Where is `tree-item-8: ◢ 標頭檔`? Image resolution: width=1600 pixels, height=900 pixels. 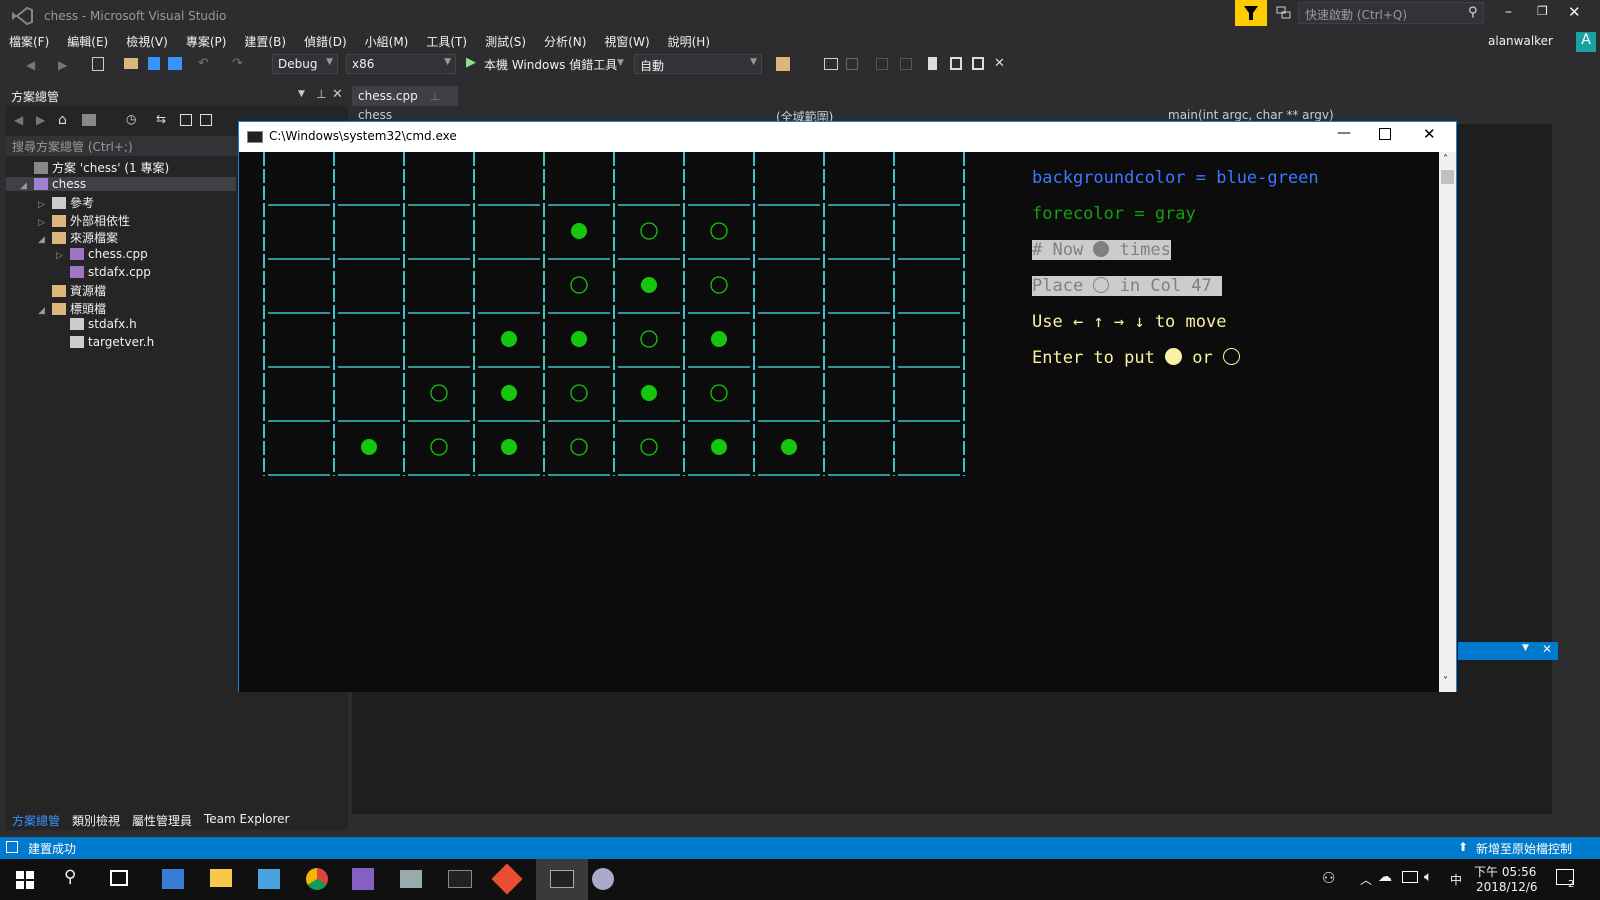 tree-item-8: ◢ 標頭檔 is located at coordinates (72, 308).